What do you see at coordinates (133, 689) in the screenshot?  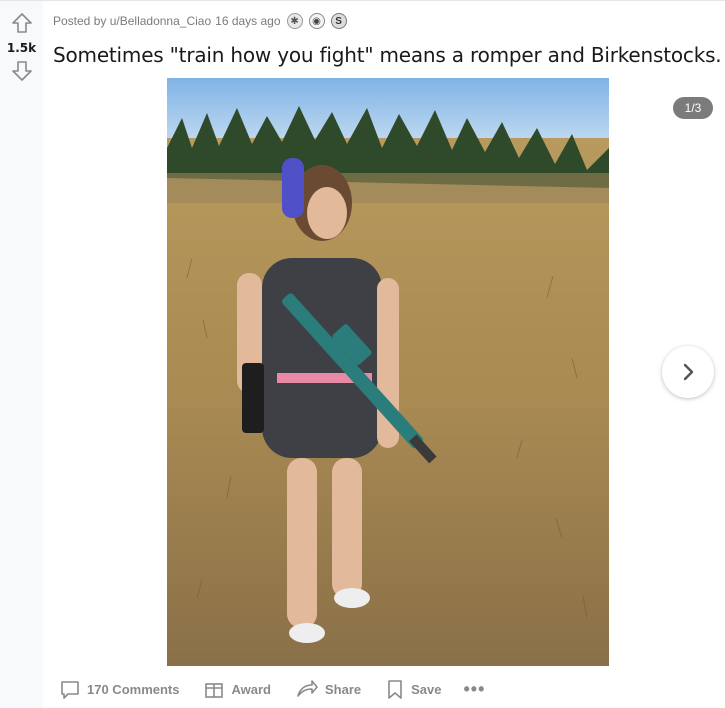 I see `comments-label: 170 Comments` at bounding box center [133, 689].